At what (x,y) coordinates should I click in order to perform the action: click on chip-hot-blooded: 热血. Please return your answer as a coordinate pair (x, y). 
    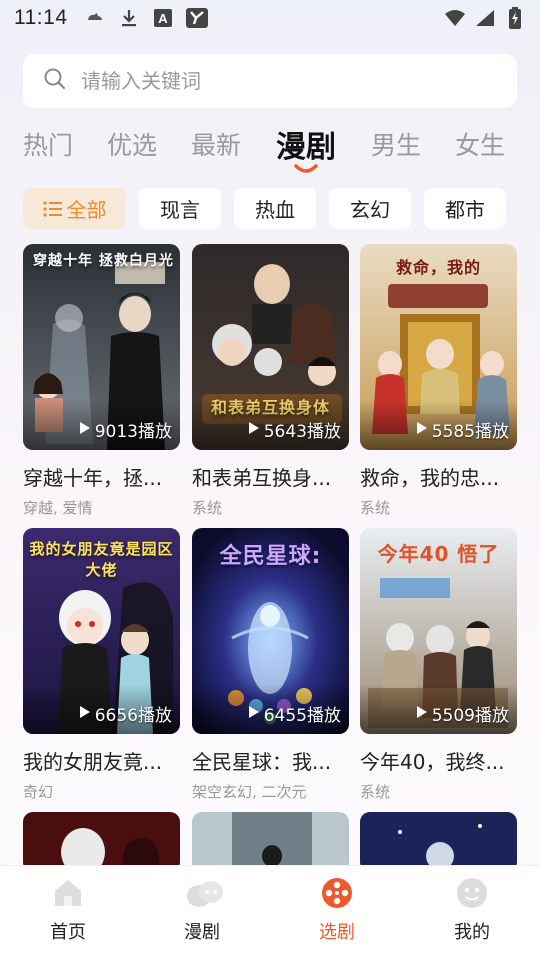
    Looking at the image, I should click on (275, 208).